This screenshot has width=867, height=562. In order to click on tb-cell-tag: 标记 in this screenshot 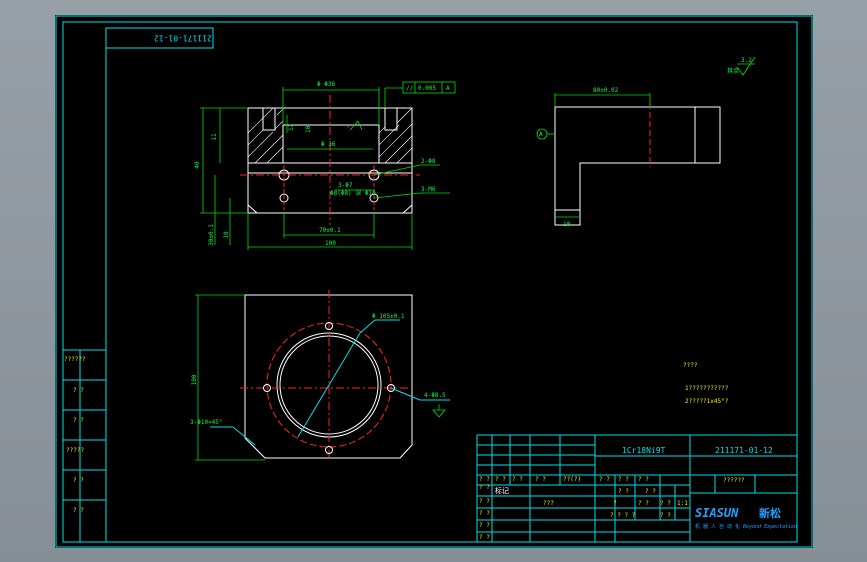, I will do `click(502, 490)`.